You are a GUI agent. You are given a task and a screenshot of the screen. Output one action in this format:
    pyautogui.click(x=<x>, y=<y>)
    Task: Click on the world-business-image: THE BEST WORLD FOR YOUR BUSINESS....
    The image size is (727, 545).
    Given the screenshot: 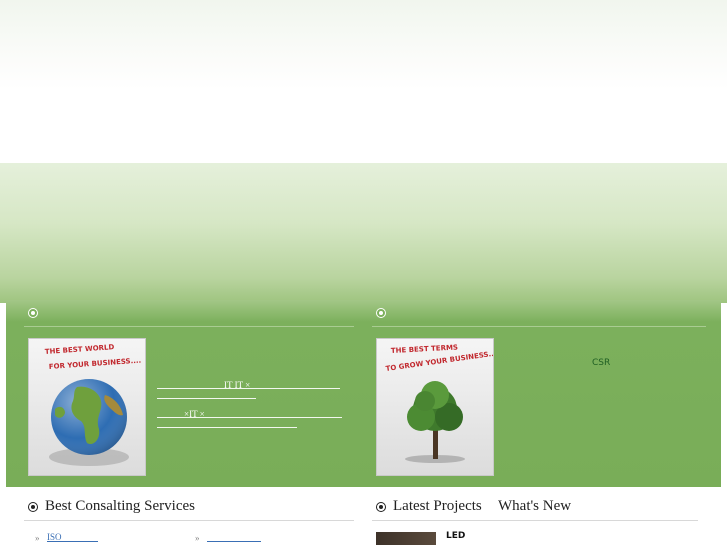 What is the action you would take?
    pyautogui.click(x=87, y=407)
    